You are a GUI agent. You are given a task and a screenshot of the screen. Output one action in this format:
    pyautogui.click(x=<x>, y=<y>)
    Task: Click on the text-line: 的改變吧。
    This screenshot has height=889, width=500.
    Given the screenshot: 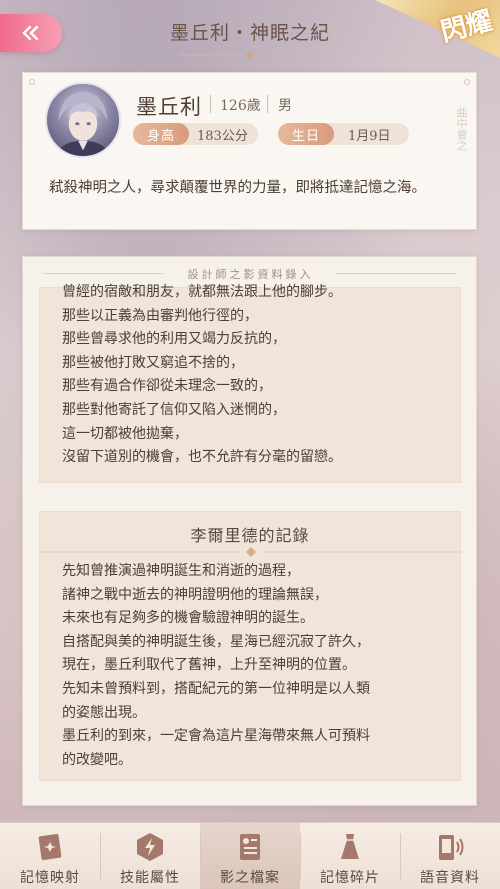 What is the action you would take?
    pyautogui.click(x=97, y=759)
    